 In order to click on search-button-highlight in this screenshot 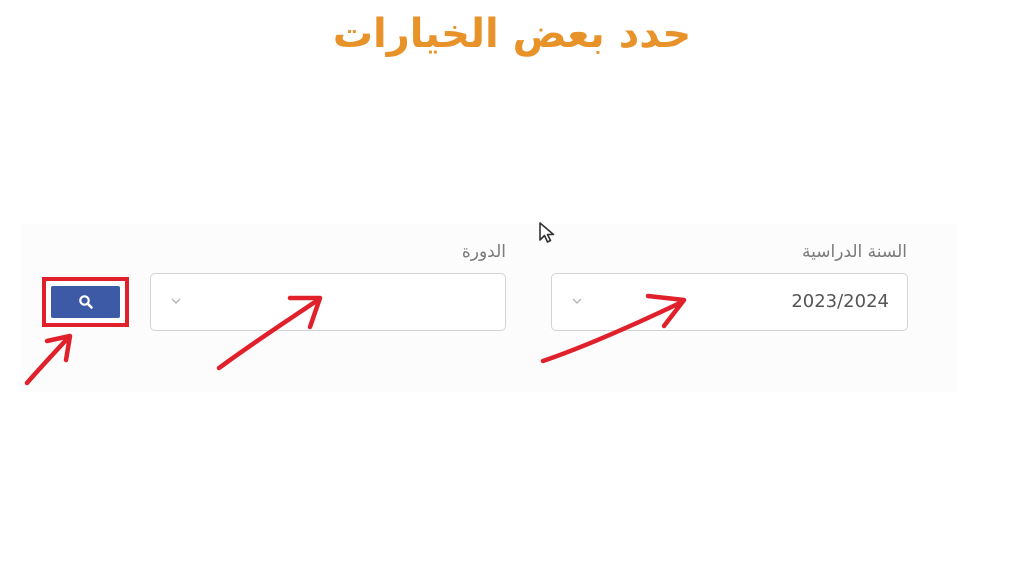, I will do `click(85, 302)`.